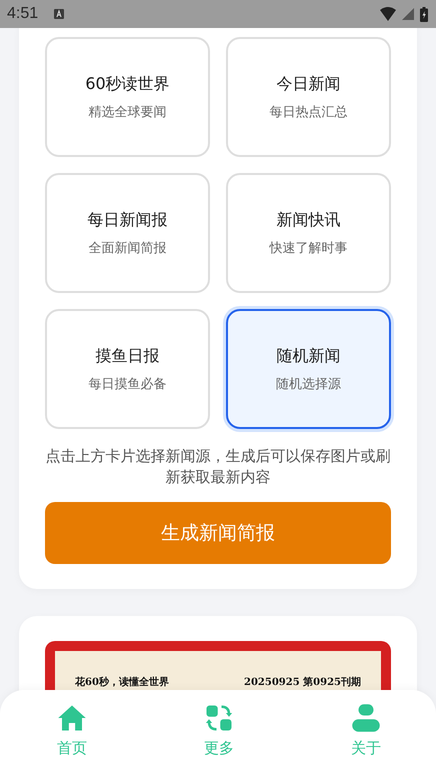 The image size is (436, 775). I want to click on source-card: 60秒读世界 精选全球要闻, so click(127, 97).